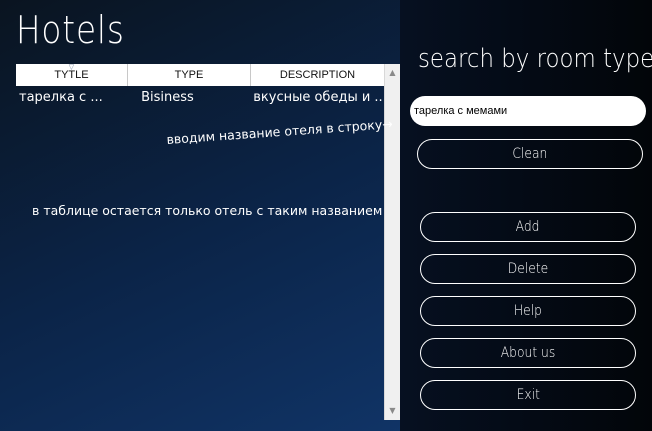 This screenshot has width=652, height=431. I want to click on column-header-description: DESCRIPTION, so click(317, 75).